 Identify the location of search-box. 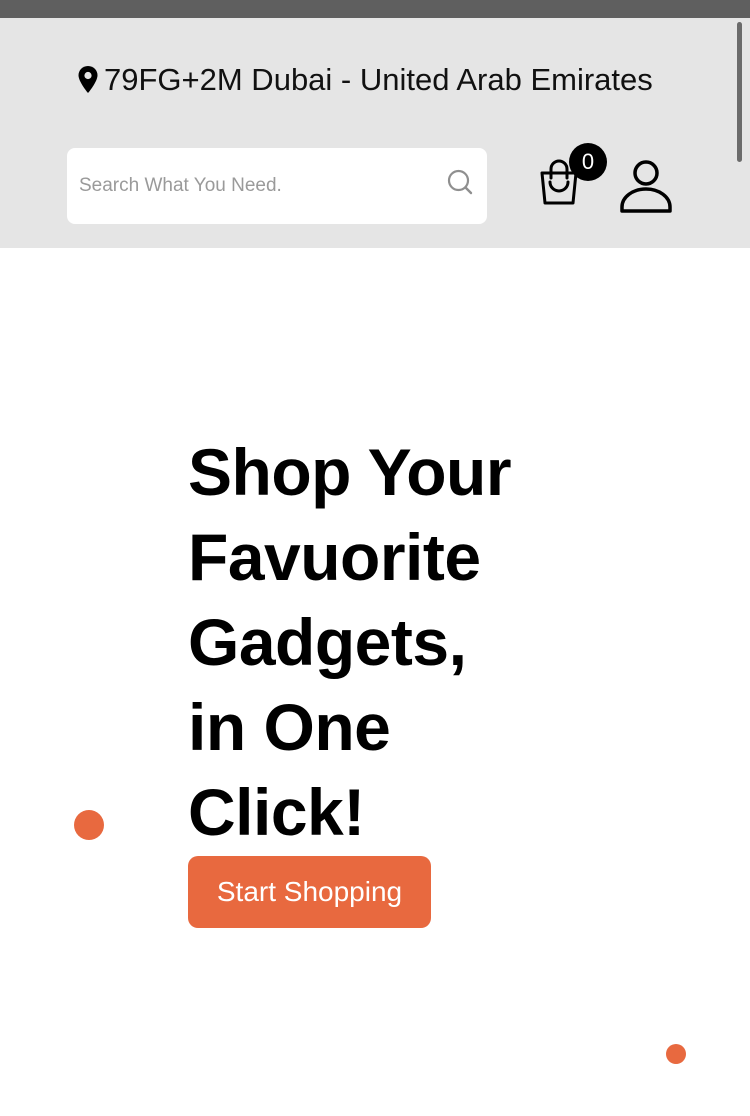
(277, 186).